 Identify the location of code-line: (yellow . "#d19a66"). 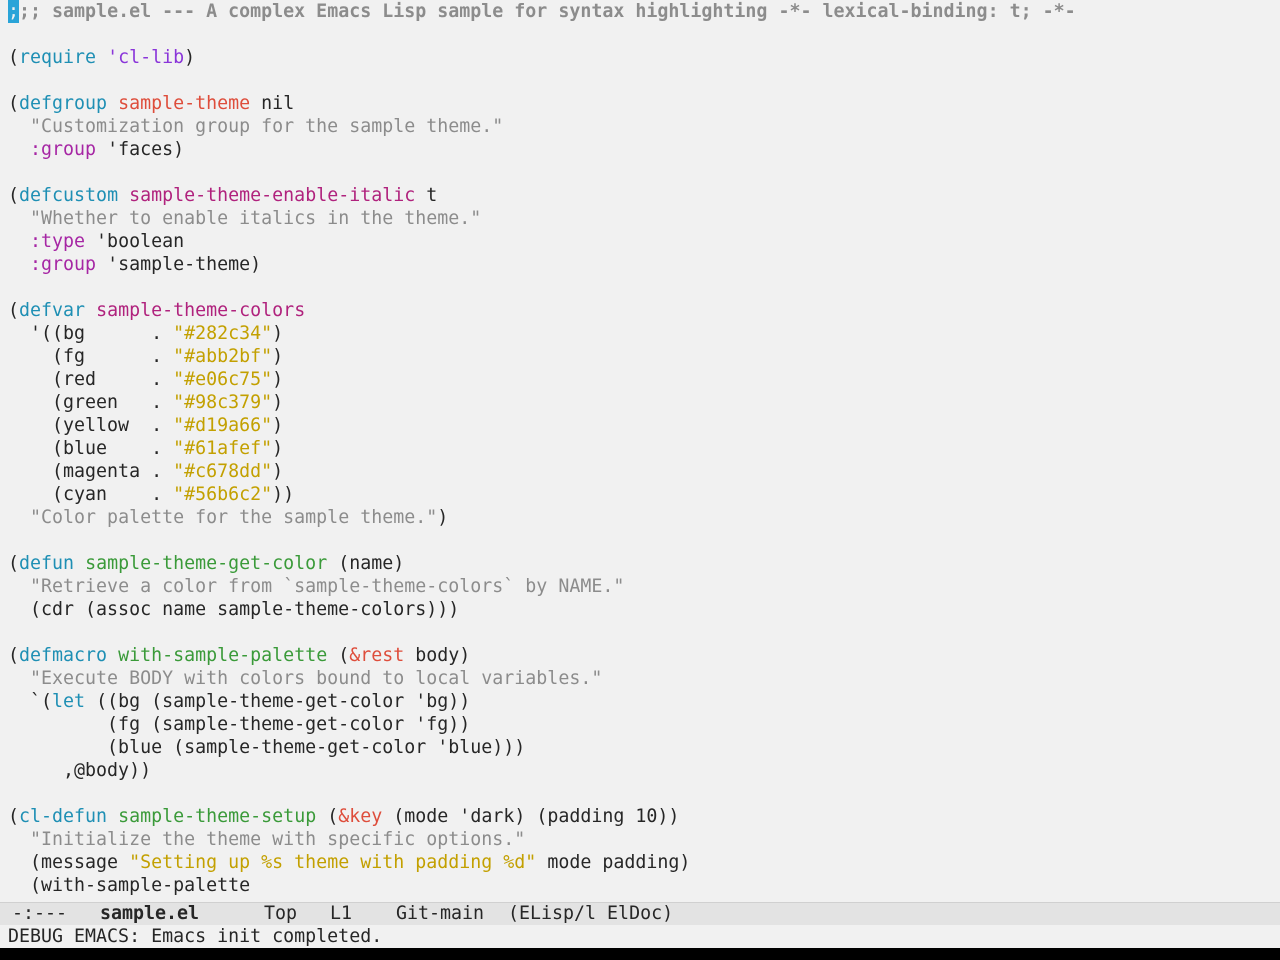
(145, 425).